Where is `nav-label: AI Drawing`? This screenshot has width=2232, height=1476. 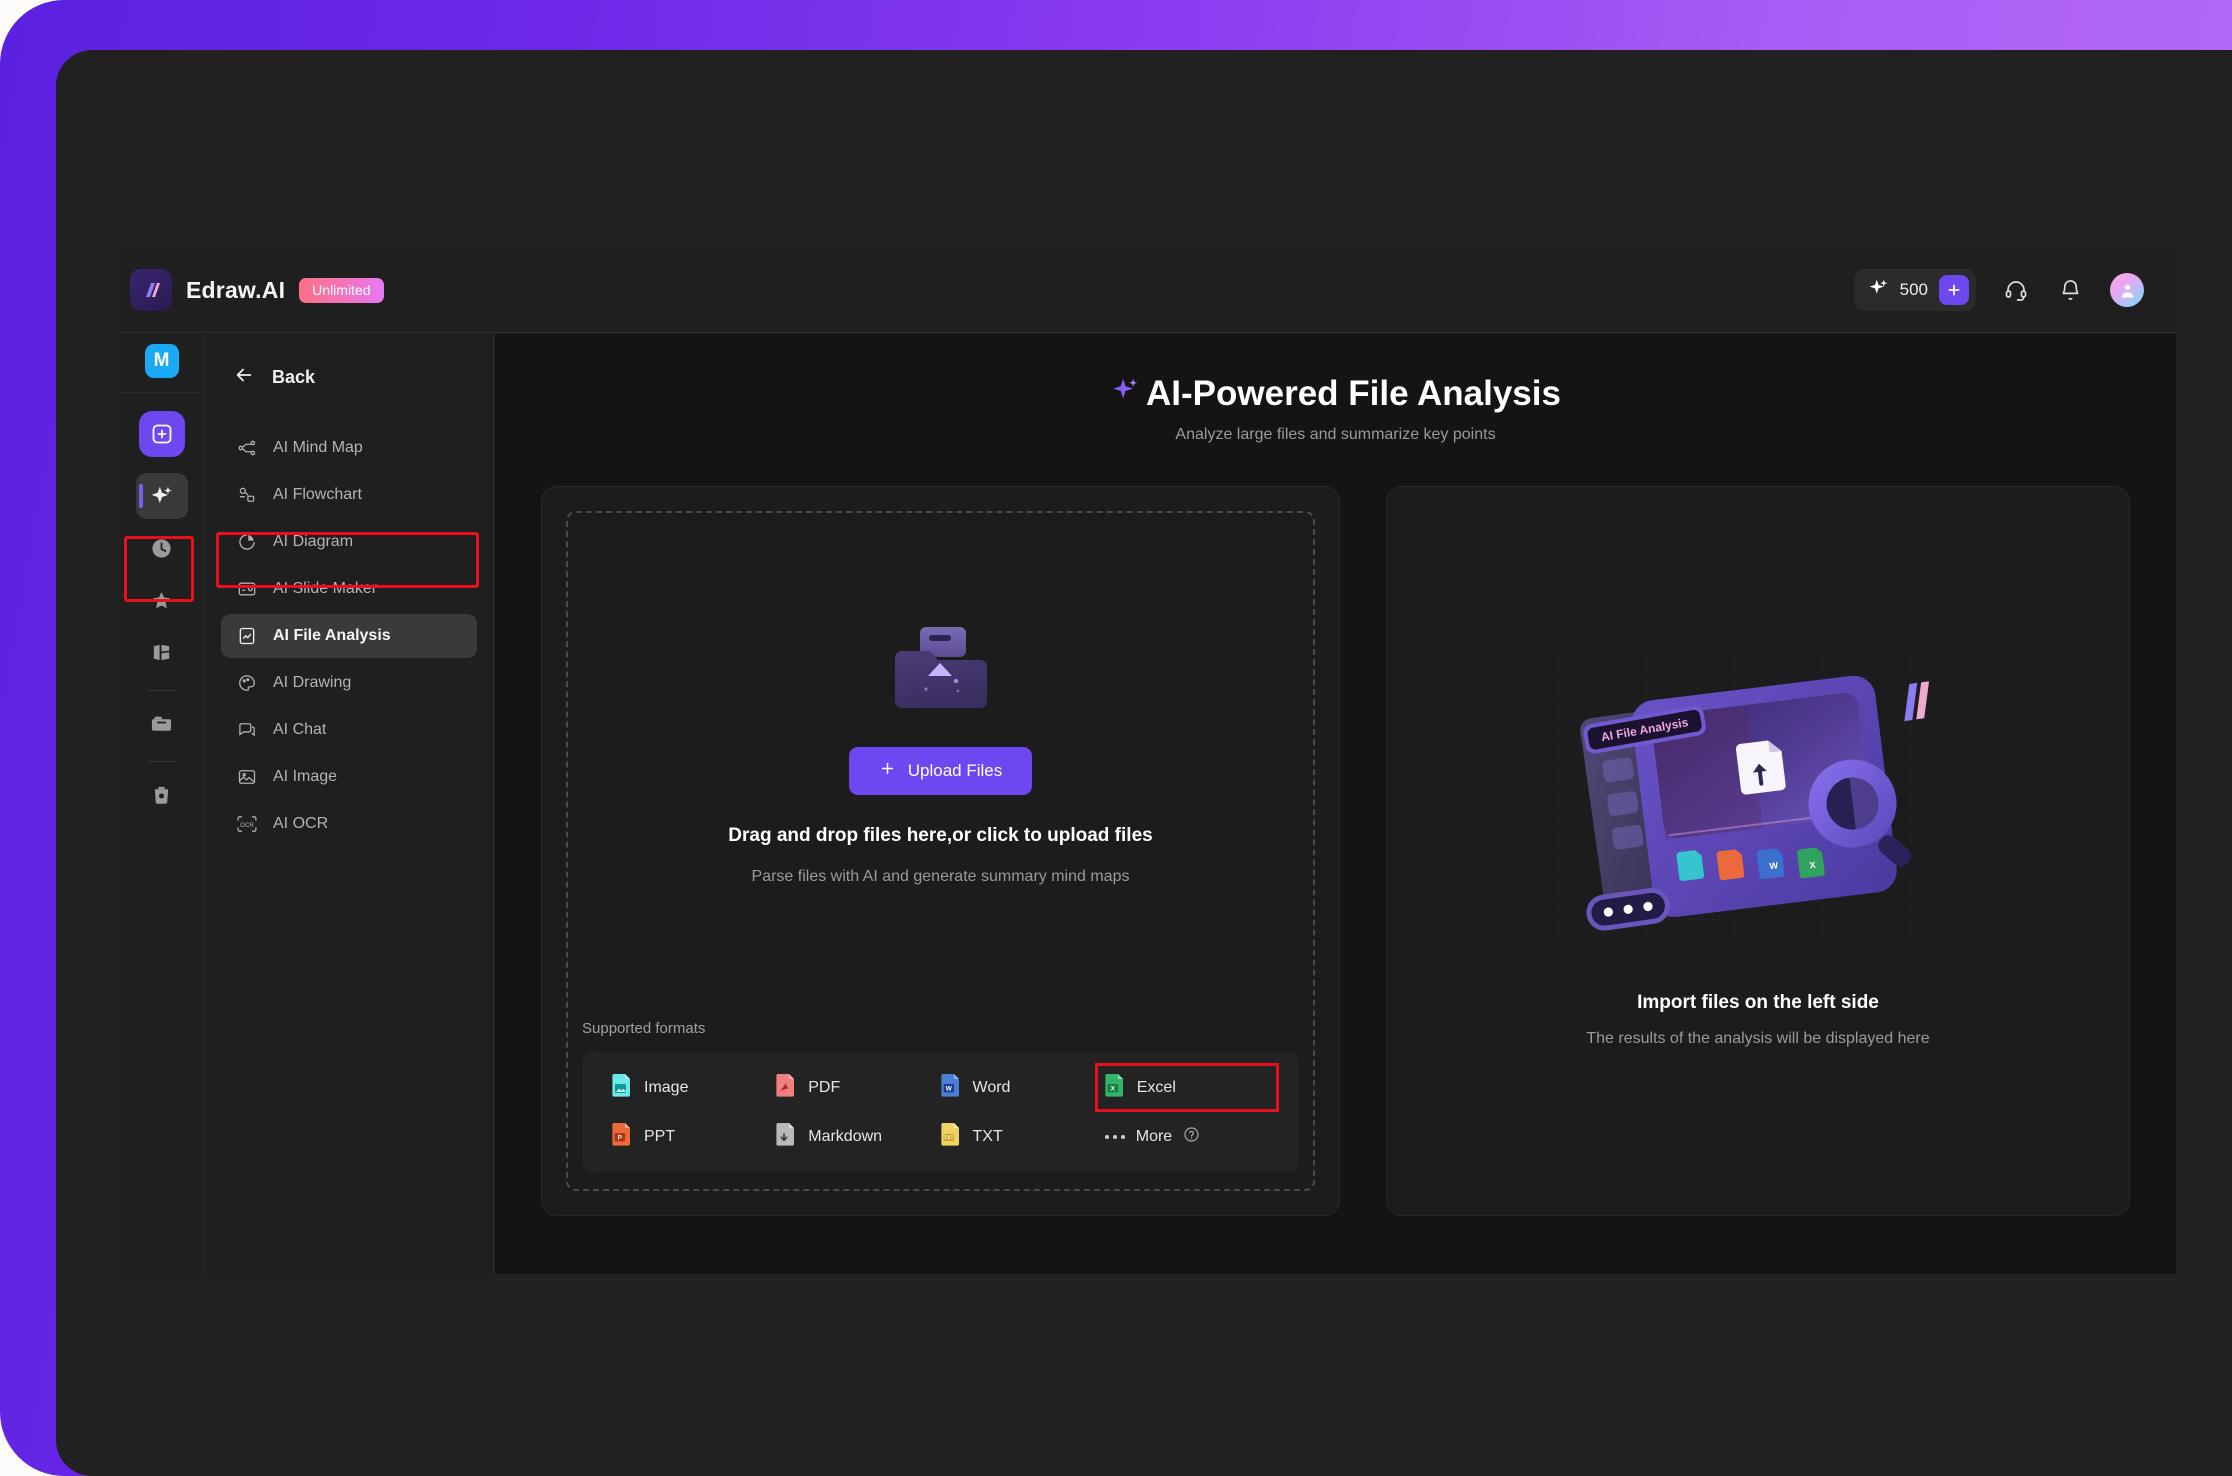 nav-label: AI Drawing is located at coordinates (312, 682).